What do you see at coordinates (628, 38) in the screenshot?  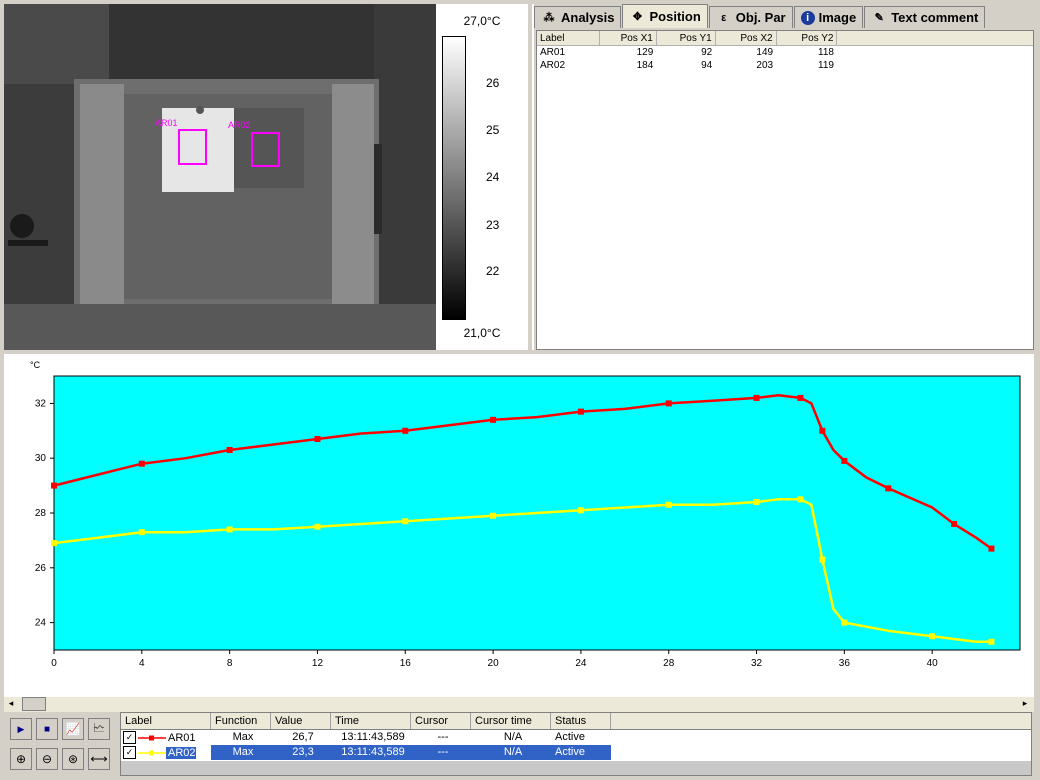 I see `col-header-pos-x1: Pos X1` at bounding box center [628, 38].